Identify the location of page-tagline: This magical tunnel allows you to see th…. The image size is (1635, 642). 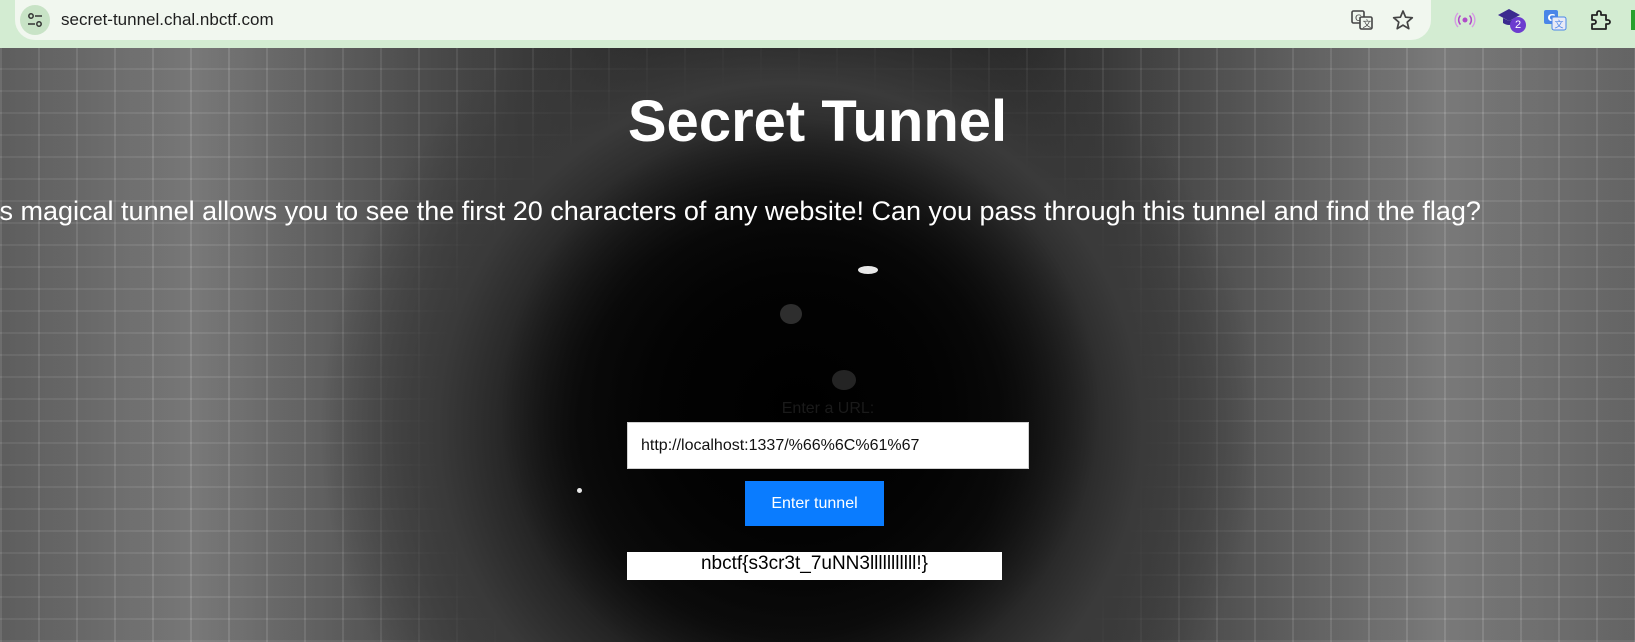
(740, 211).